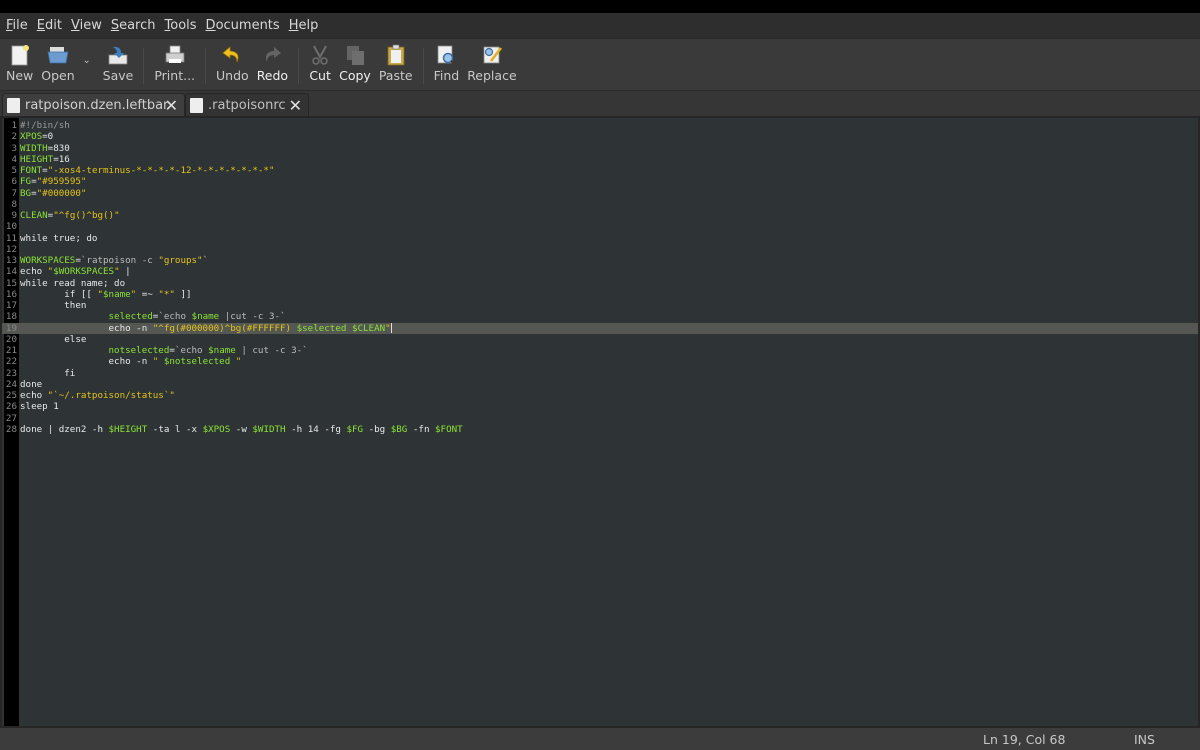  Describe the element at coordinates (600, 159) in the screenshot. I see `code-line: 4 HEIGHT=16` at that location.